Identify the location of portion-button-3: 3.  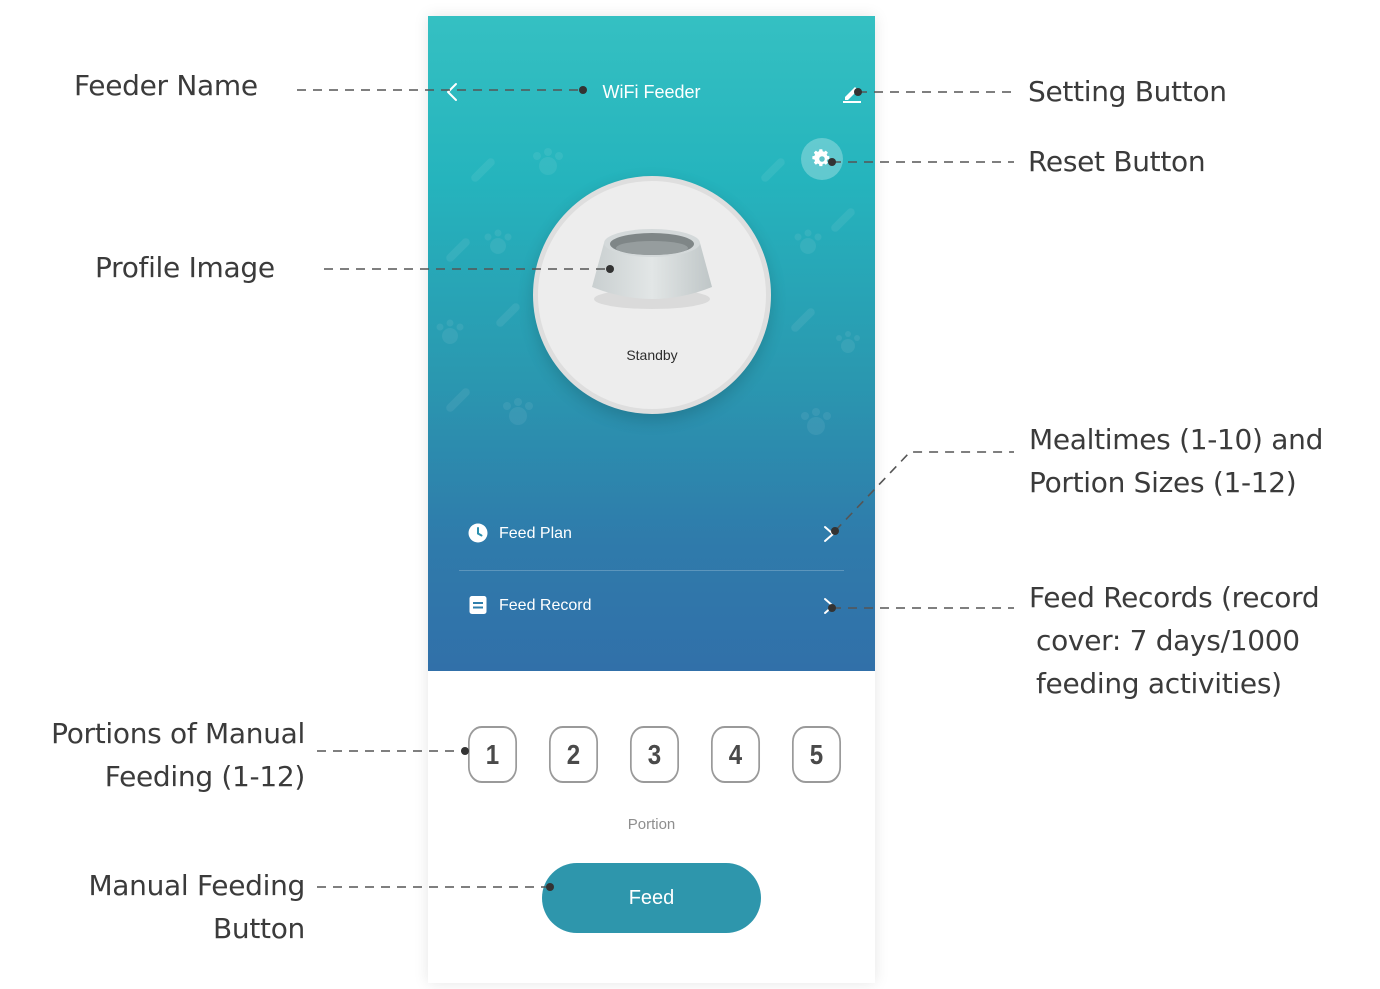
(654, 754).